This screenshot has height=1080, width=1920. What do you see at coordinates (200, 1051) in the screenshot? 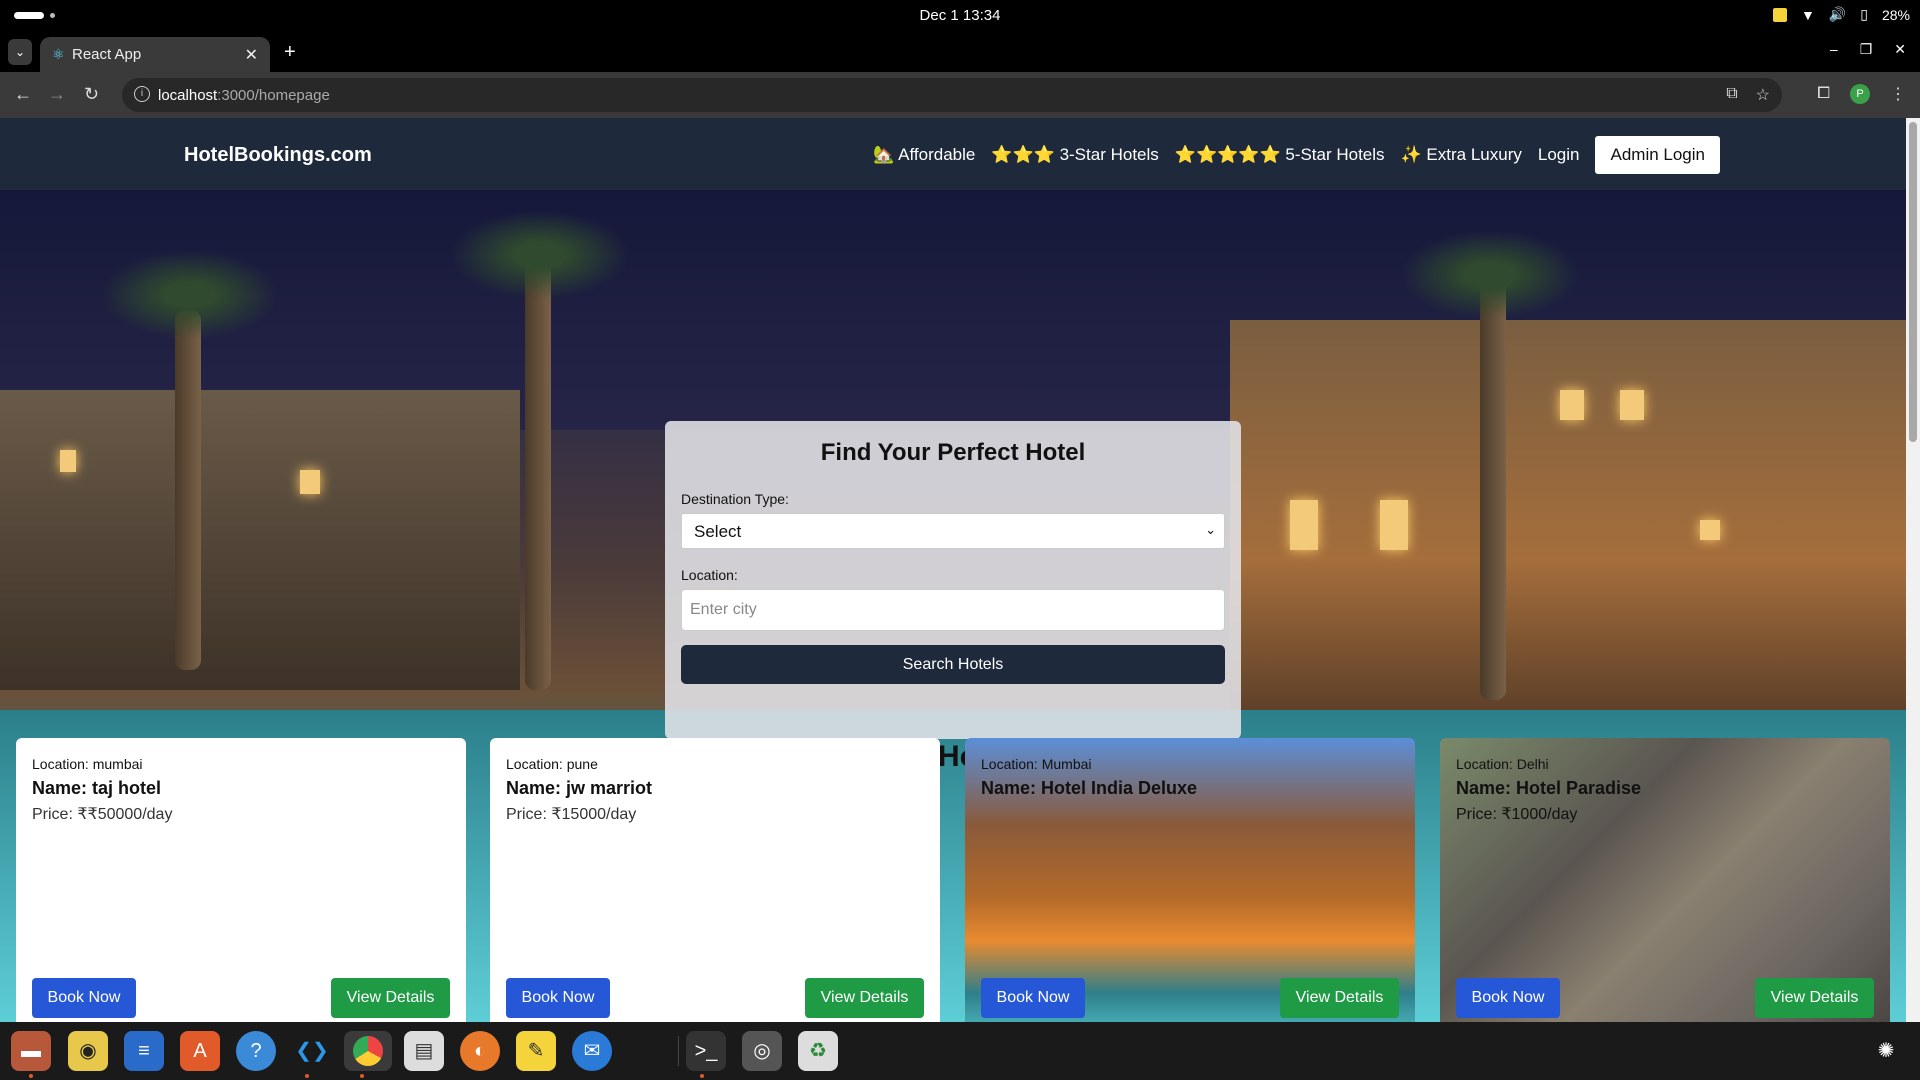
I see `app-center-icon: A` at bounding box center [200, 1051].